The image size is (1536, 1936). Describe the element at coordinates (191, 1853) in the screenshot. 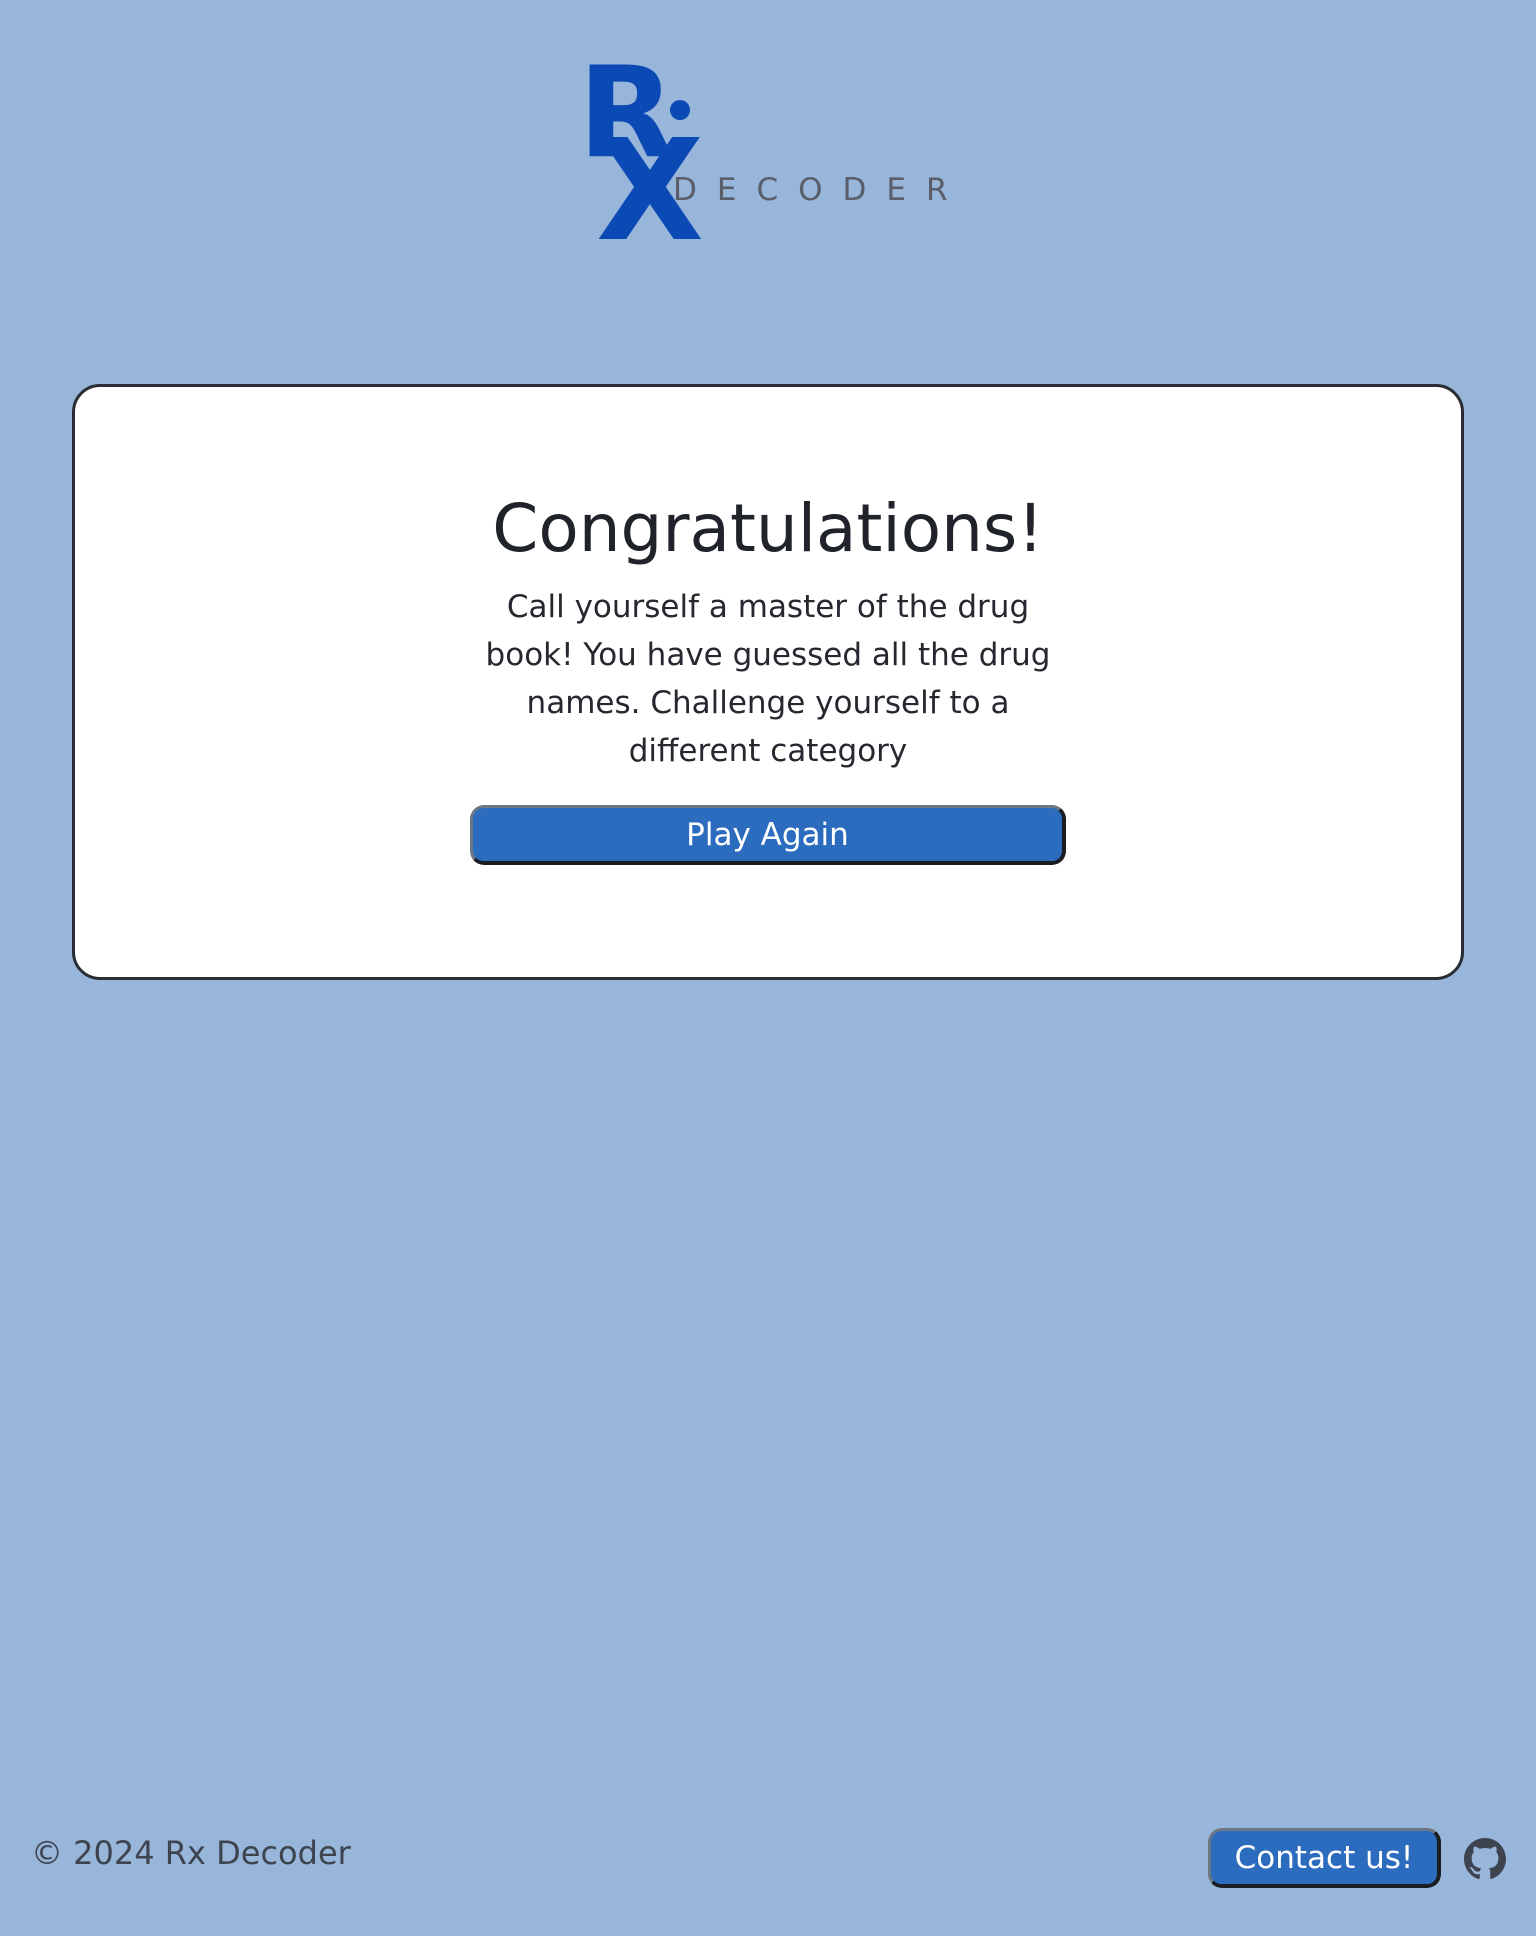

I see `footer-copyright: © 2024 Rx Decoder` at that location.